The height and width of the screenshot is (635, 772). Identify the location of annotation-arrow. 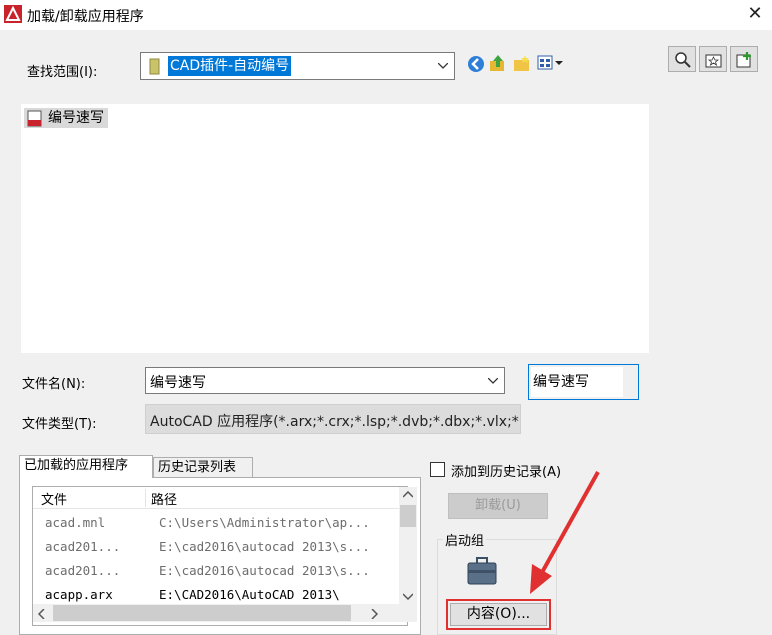
(565, 532).